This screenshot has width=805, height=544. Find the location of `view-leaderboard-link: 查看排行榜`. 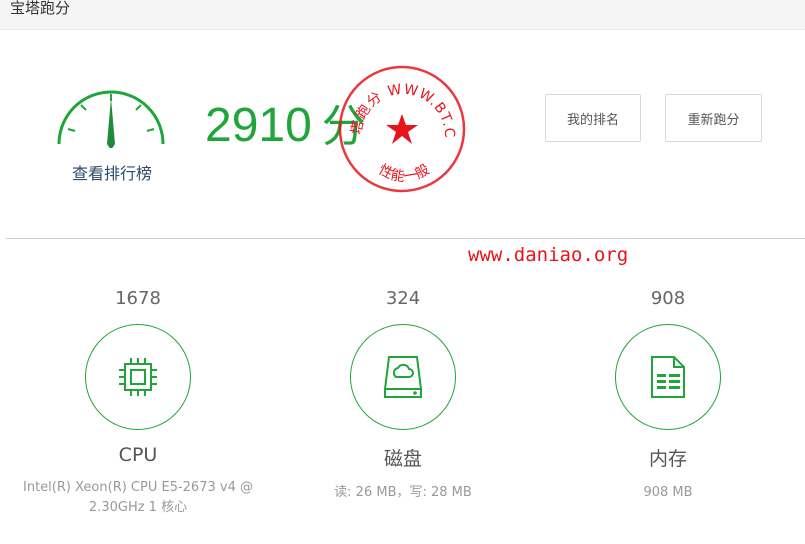

view-leaderboard-link: 查看排行榜 is located at coordinates (112, 172).